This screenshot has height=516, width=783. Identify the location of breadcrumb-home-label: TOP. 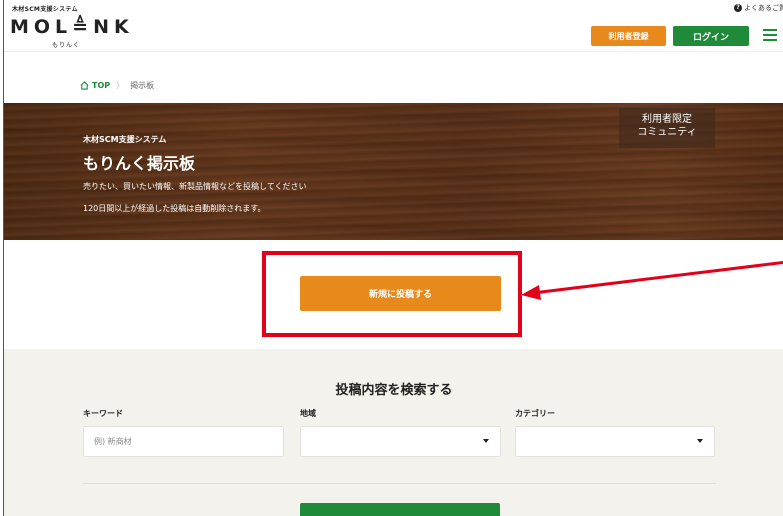
(101, 85).